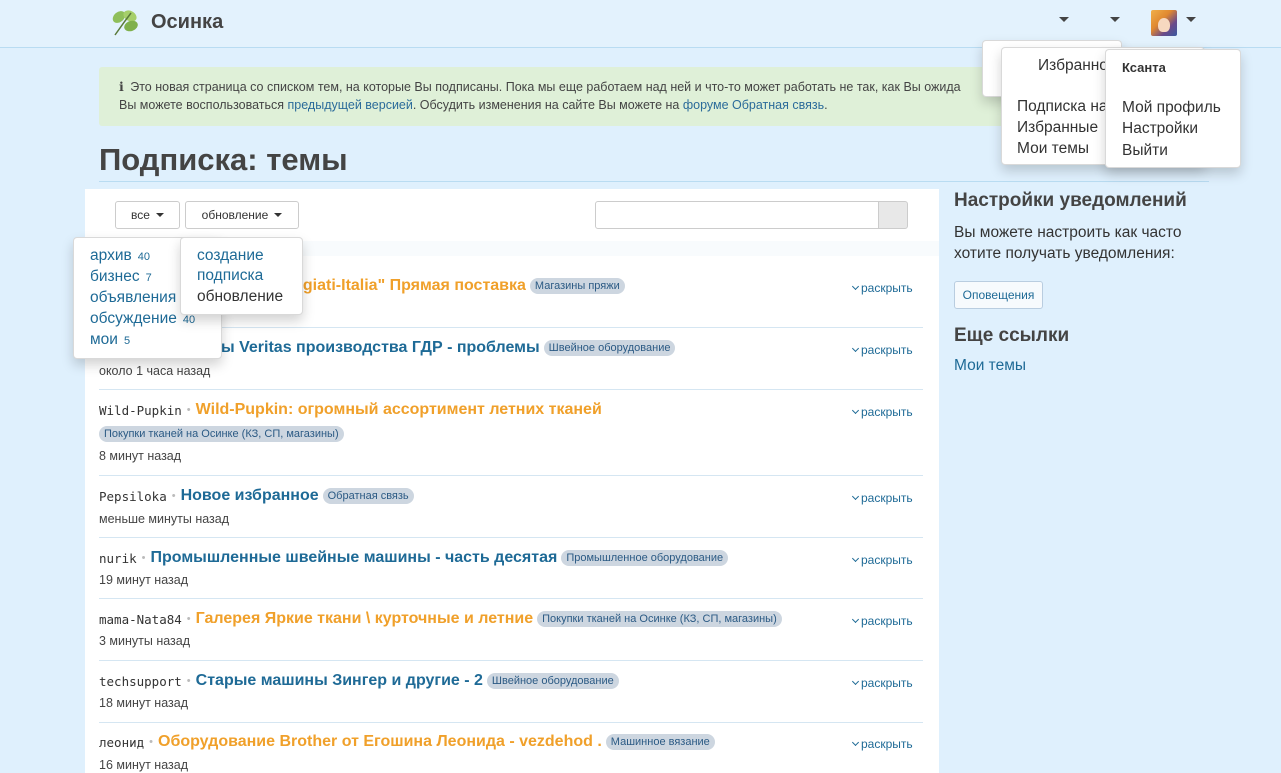 This screenshot has height=773, width=1281. What do you see at coordinates (142, 319) in the screenshot?
I see `category-option-discussion: обсуждение 40` at bounding box center [142, 319].